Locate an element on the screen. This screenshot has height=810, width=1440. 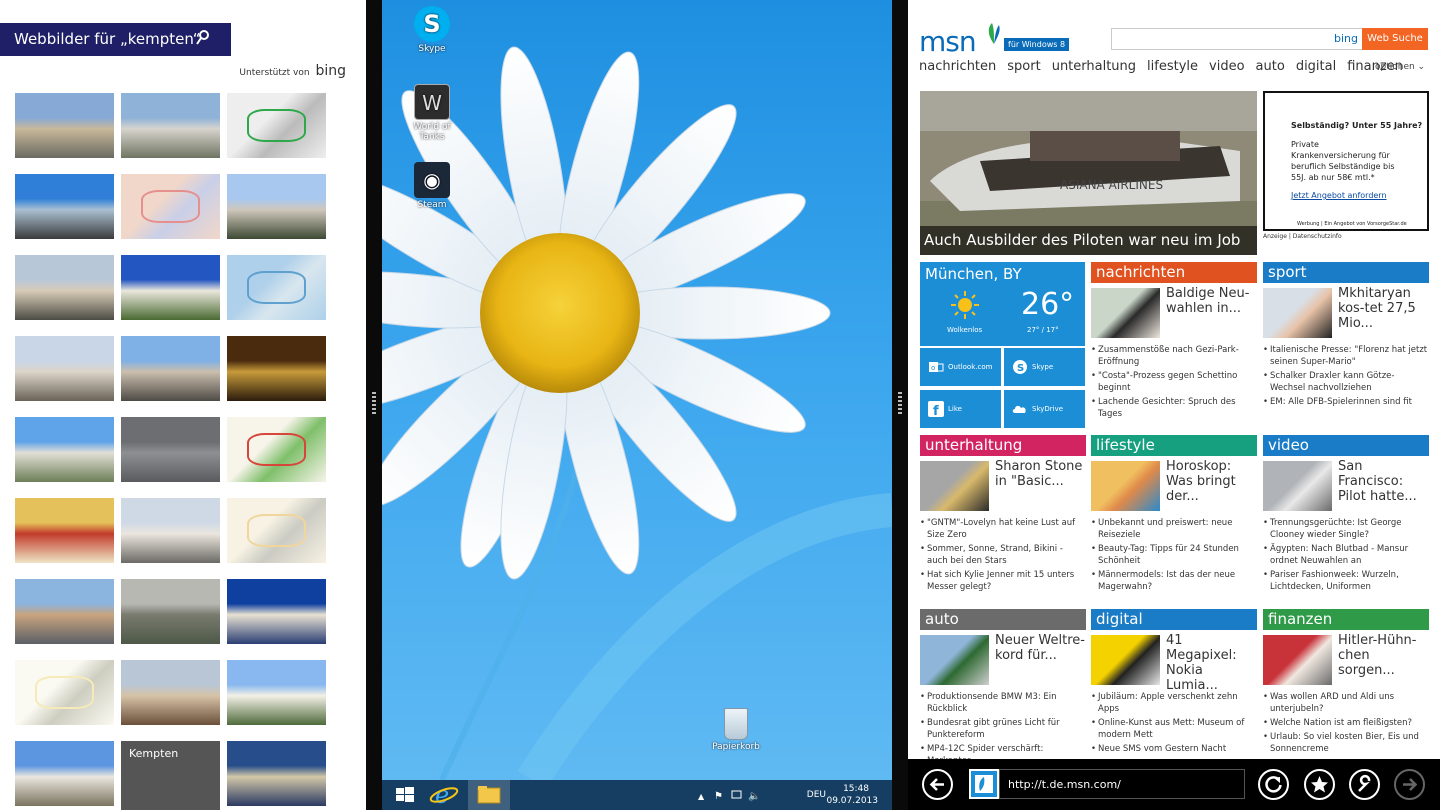
forward-button is located at coordinates (1409, 784).